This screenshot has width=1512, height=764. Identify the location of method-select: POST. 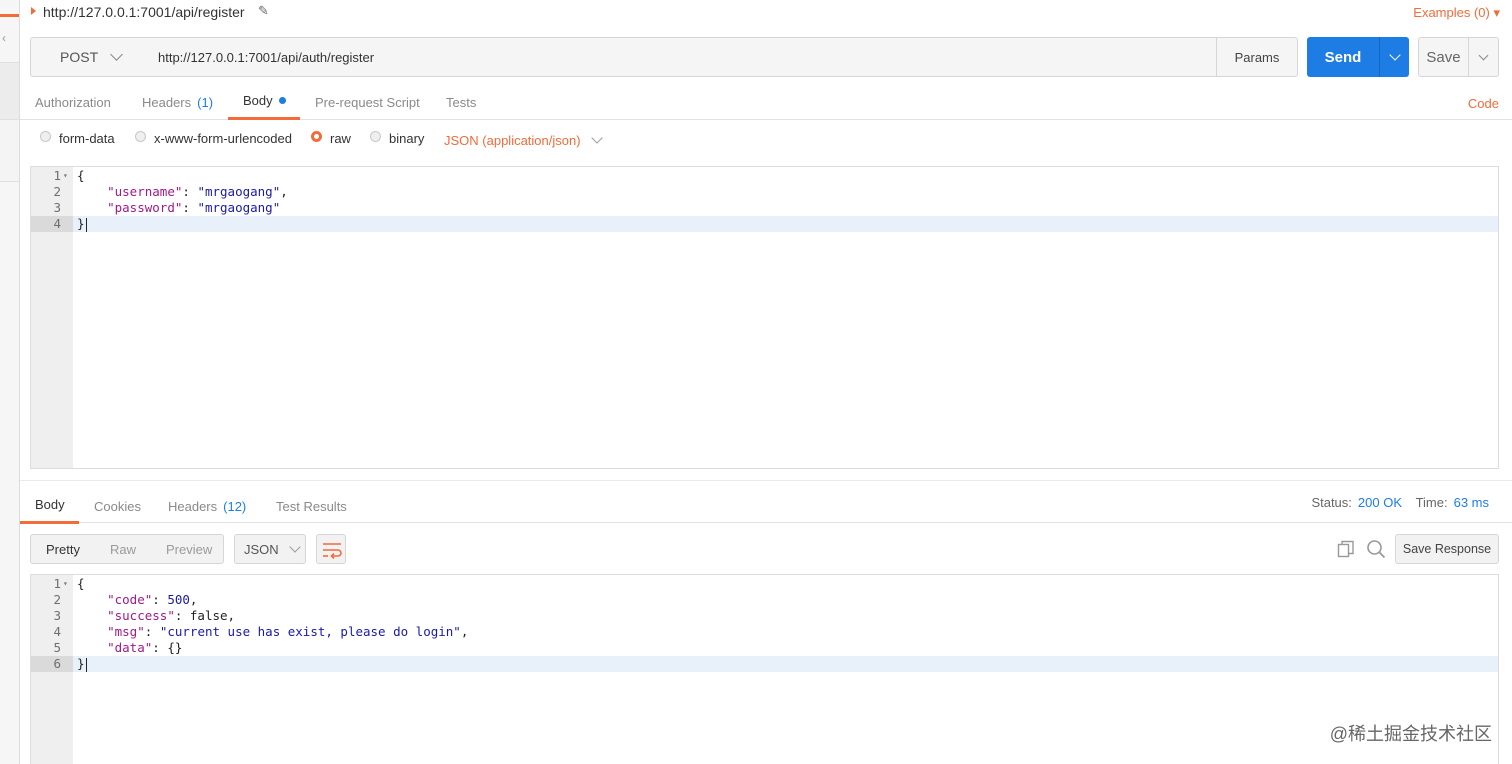
(89, 57).